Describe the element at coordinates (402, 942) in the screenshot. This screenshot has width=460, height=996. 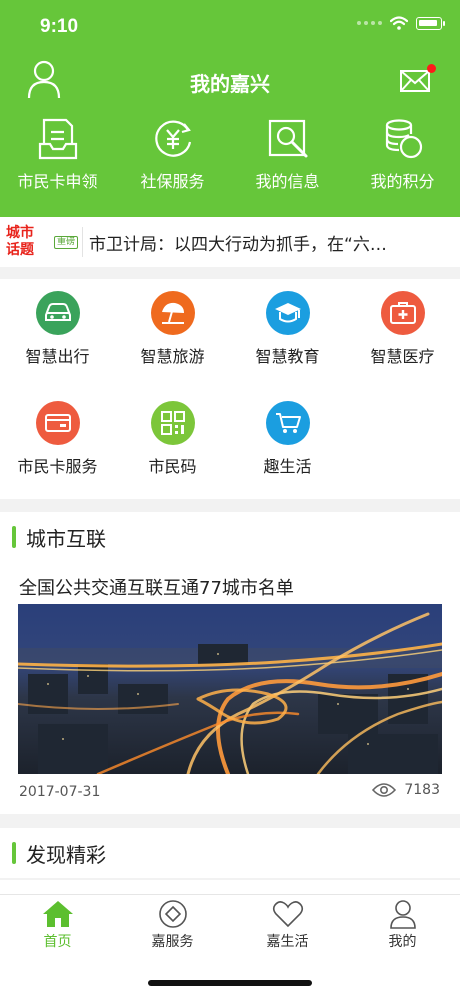
I see `tab-label: 我的` at that location.